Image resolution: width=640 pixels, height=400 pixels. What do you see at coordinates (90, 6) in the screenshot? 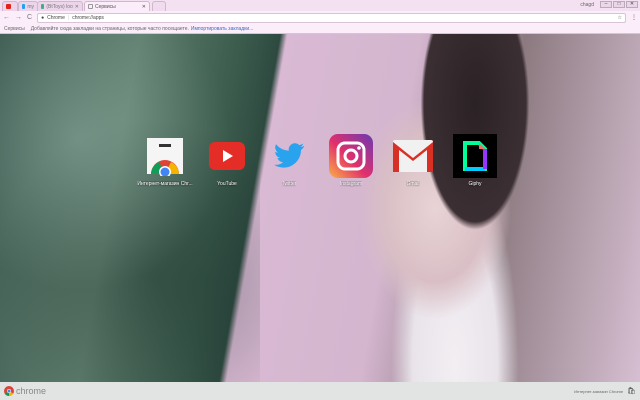
I see `apps-grid-icon` at bounding box center [90, 6].